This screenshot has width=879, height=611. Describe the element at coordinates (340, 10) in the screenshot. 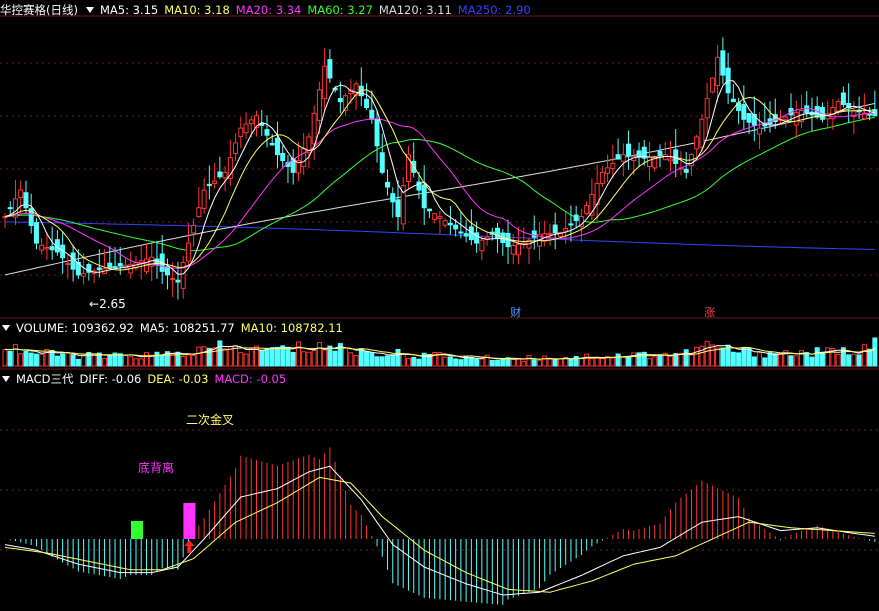

I see `ma-labels-item: MA60: 3.27` at that location.